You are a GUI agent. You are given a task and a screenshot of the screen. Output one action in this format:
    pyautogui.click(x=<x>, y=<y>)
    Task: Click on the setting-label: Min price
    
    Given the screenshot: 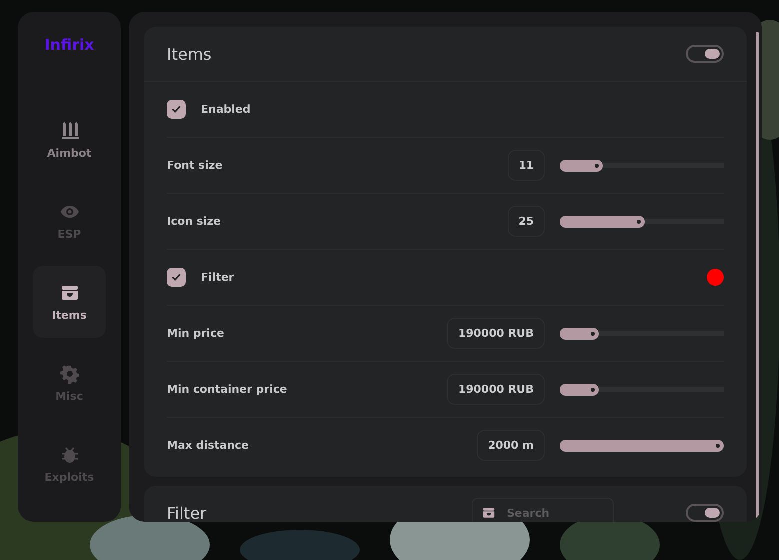 What is the action you would take?
    pyautogui.click(x=195, y=333)
    